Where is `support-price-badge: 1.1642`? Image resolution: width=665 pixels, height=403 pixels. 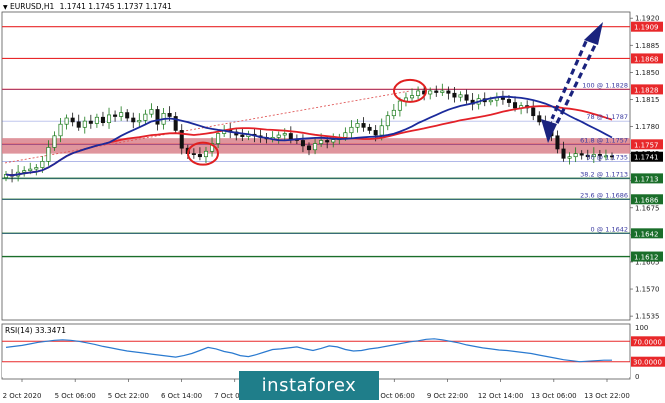 support-price-badge: 1.1642 is located at coordinates (646, 234).